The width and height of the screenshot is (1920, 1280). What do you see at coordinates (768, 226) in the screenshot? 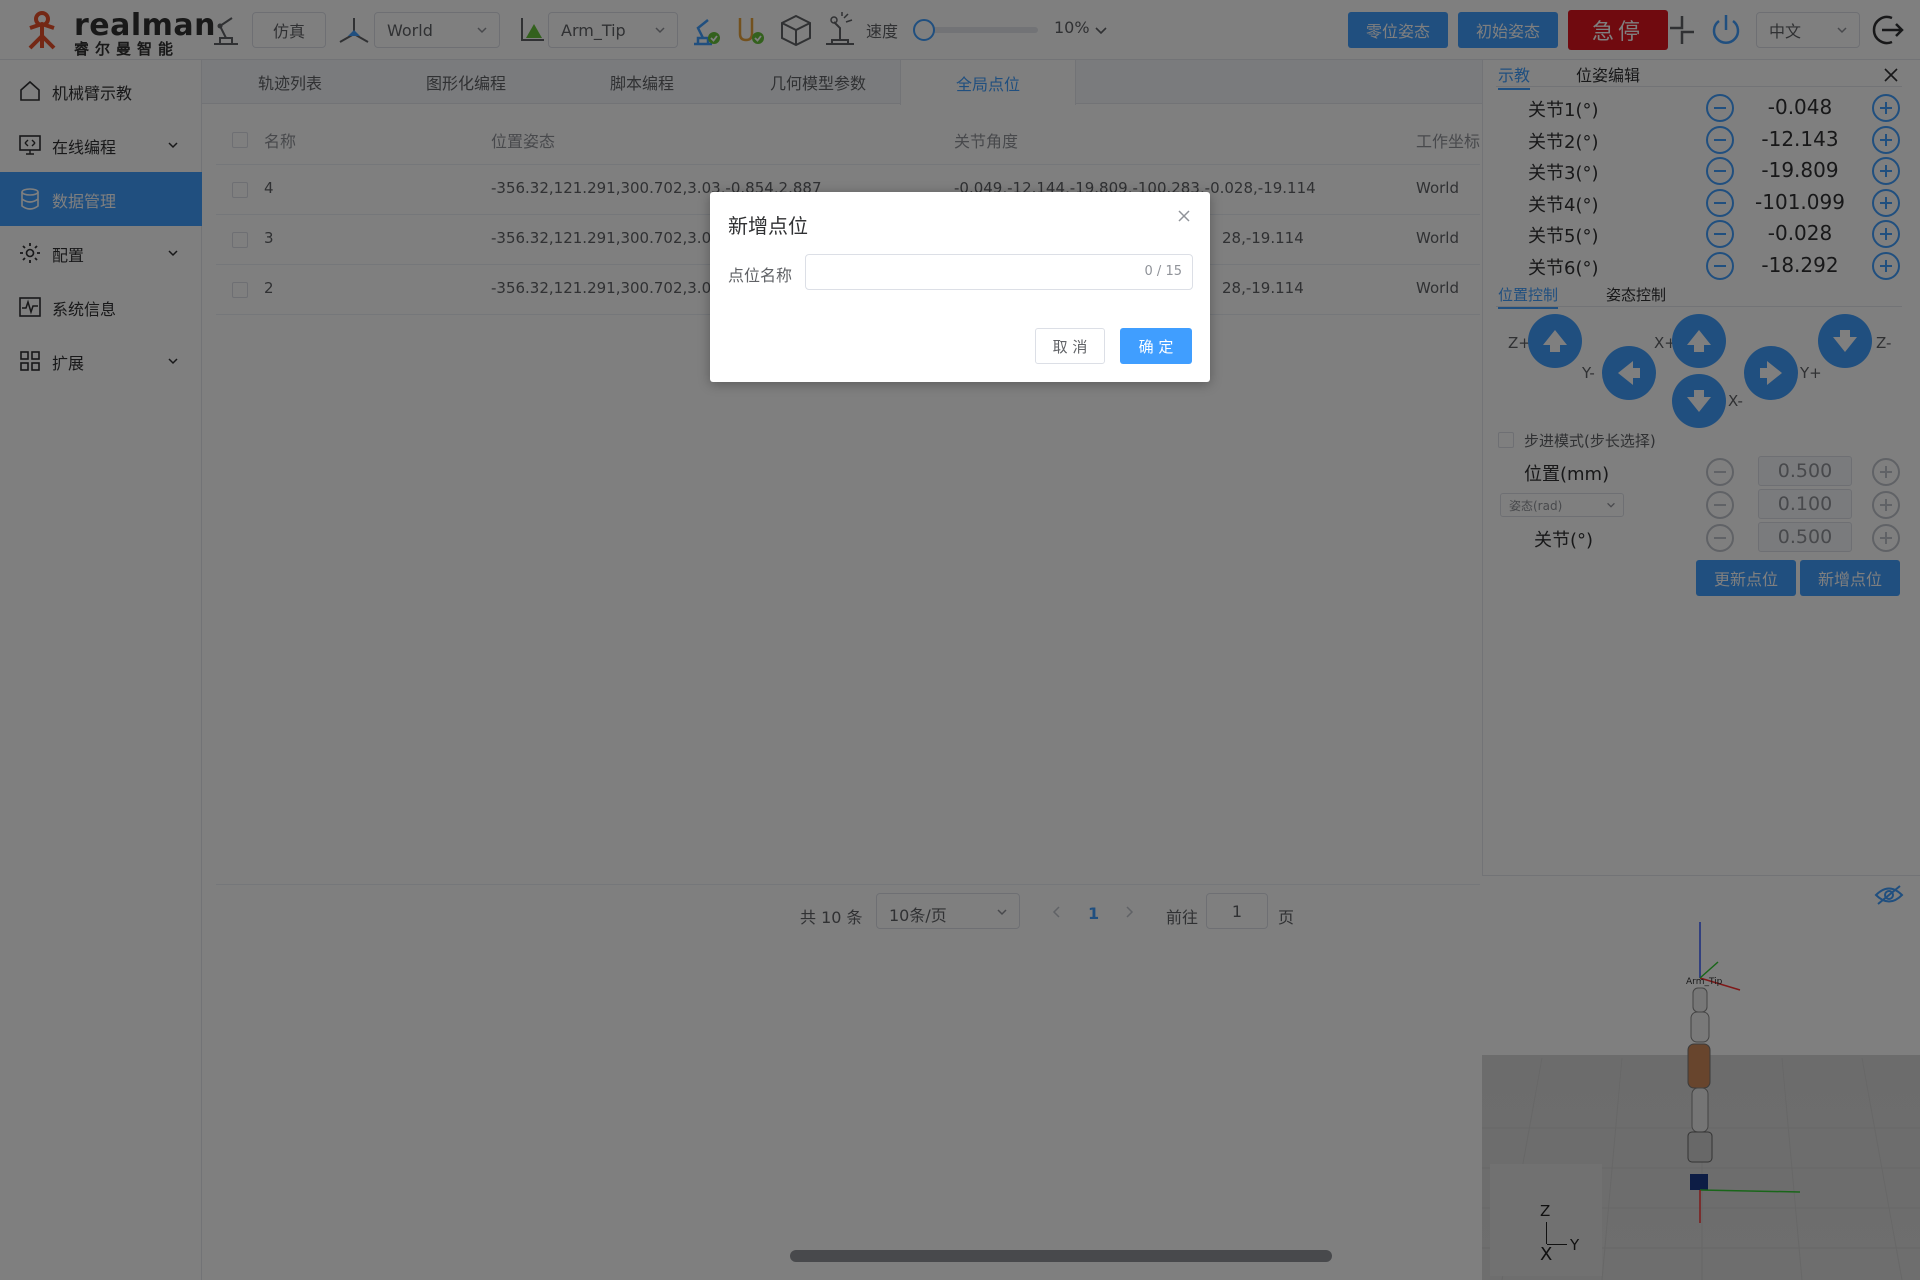
I see `dialog-title: 新增点位` at bounding box center [768, 226].